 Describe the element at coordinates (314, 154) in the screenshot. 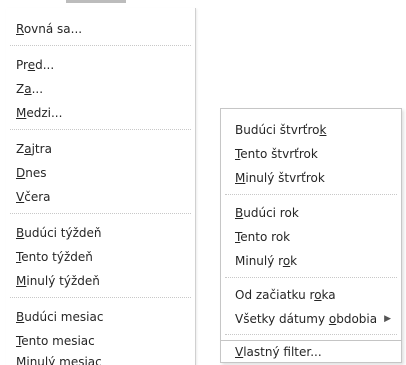

I see `menu-item-this-quarter: Tento štvrťrok` at that location.